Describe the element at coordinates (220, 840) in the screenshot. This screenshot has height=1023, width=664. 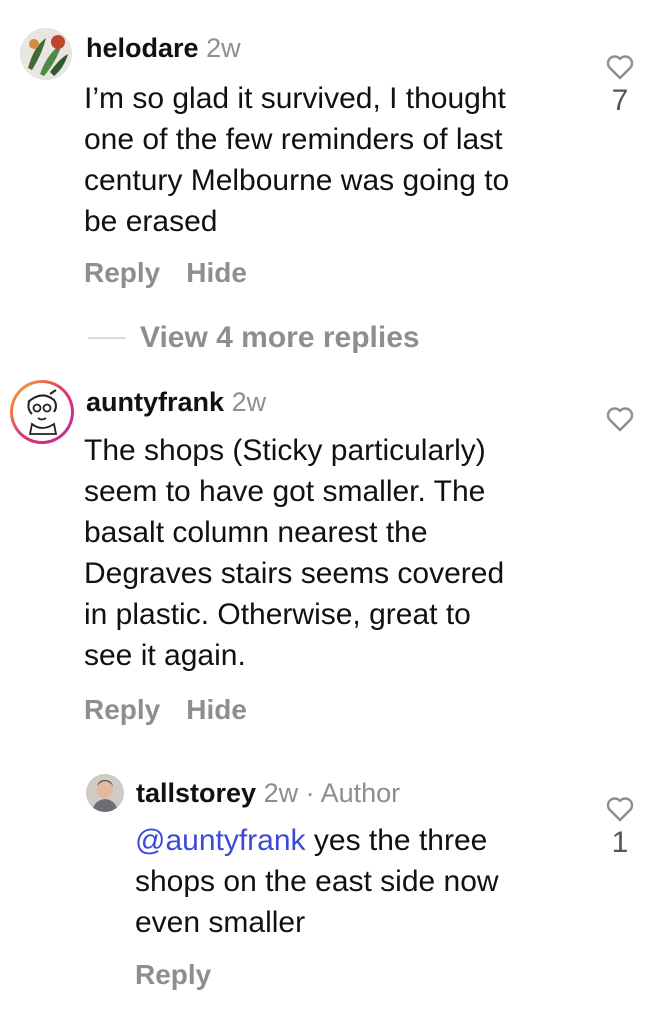
I see `mention-link: @auntyfrank` at that location.